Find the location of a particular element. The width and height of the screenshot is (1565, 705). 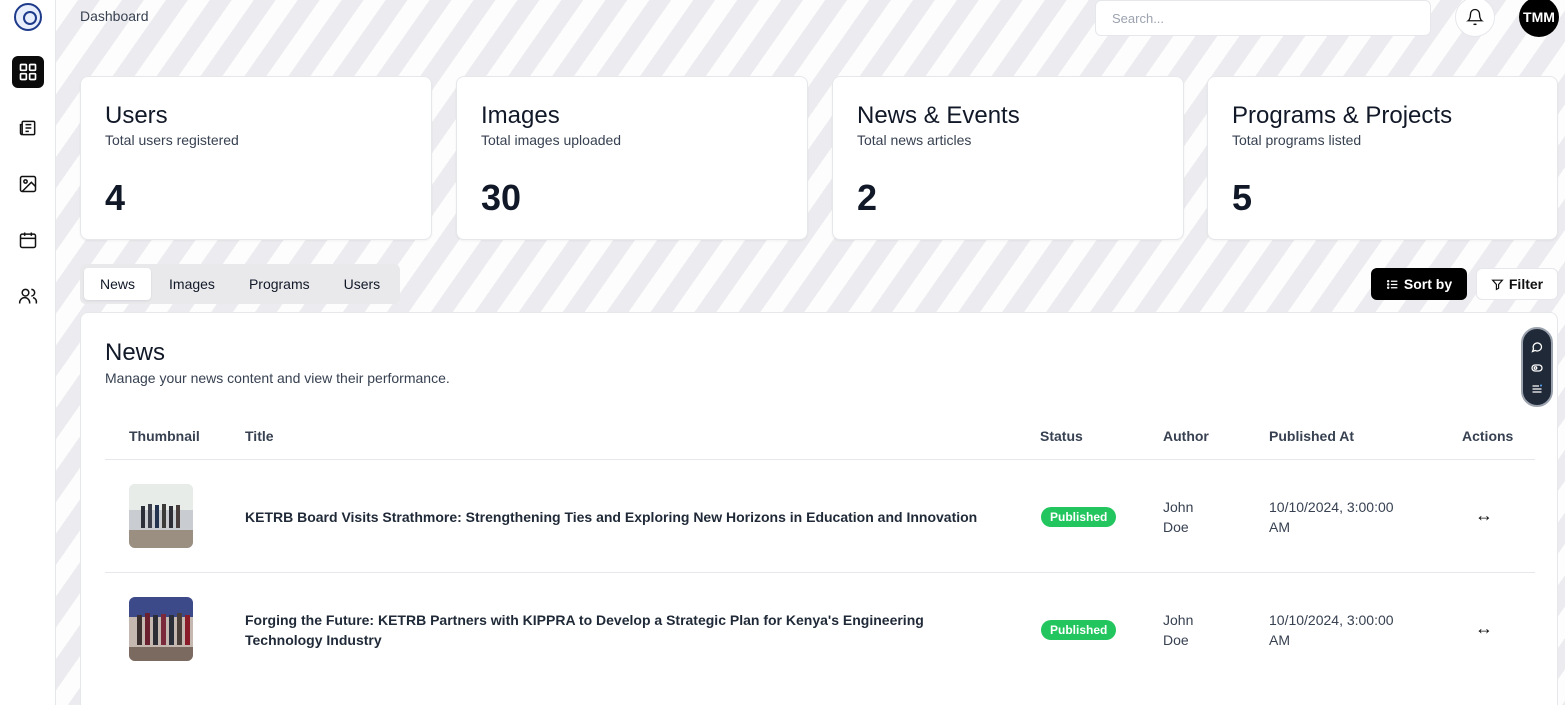

floating-toolbar is located at coordinates (1537, 367).